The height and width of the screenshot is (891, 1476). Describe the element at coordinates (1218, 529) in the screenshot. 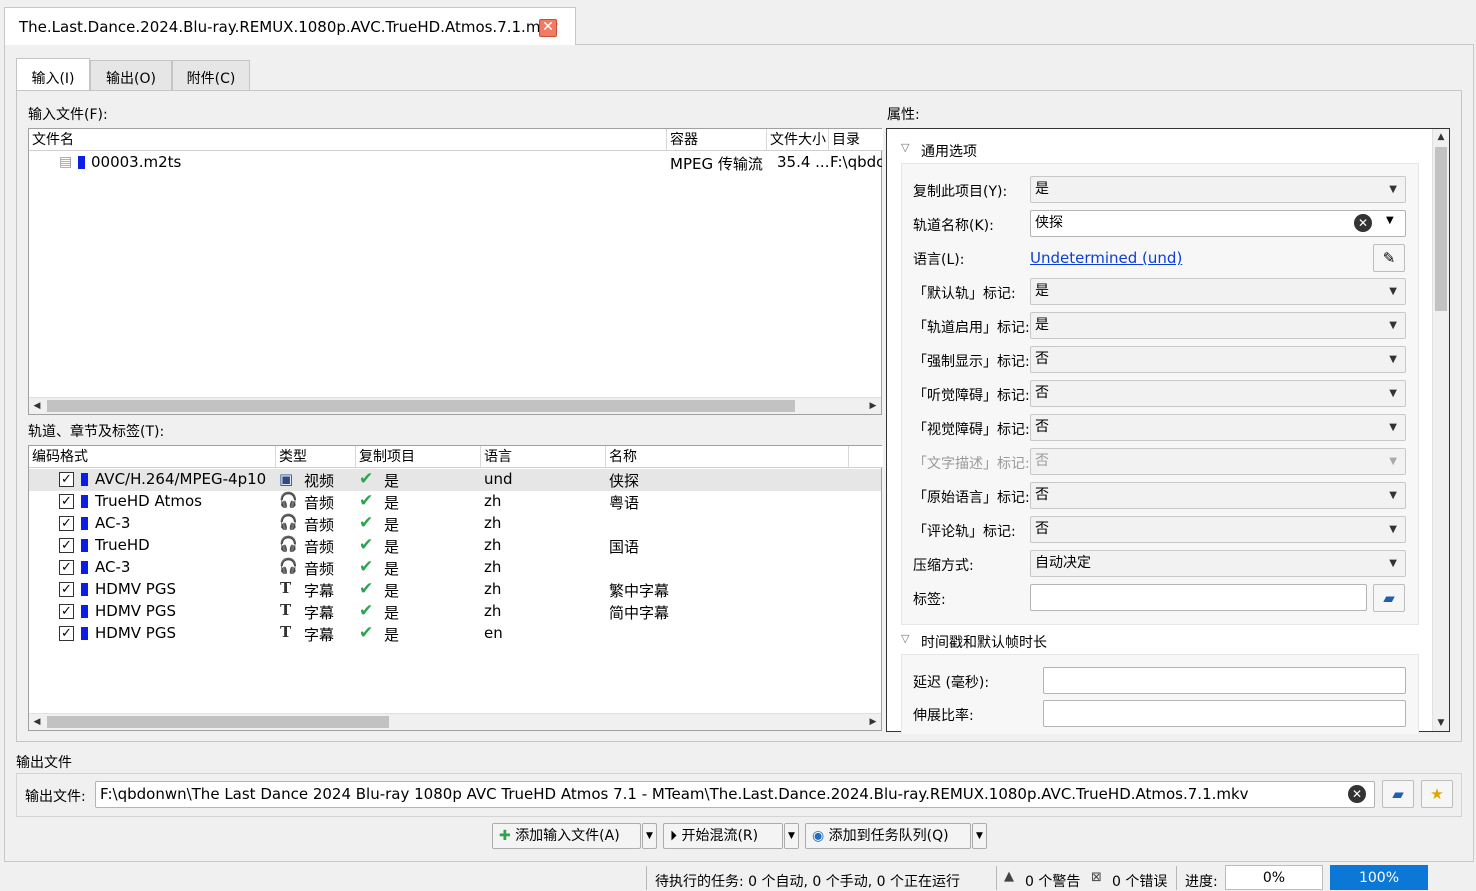

I see `commentary-flag-select: 否 ▼` at that location.